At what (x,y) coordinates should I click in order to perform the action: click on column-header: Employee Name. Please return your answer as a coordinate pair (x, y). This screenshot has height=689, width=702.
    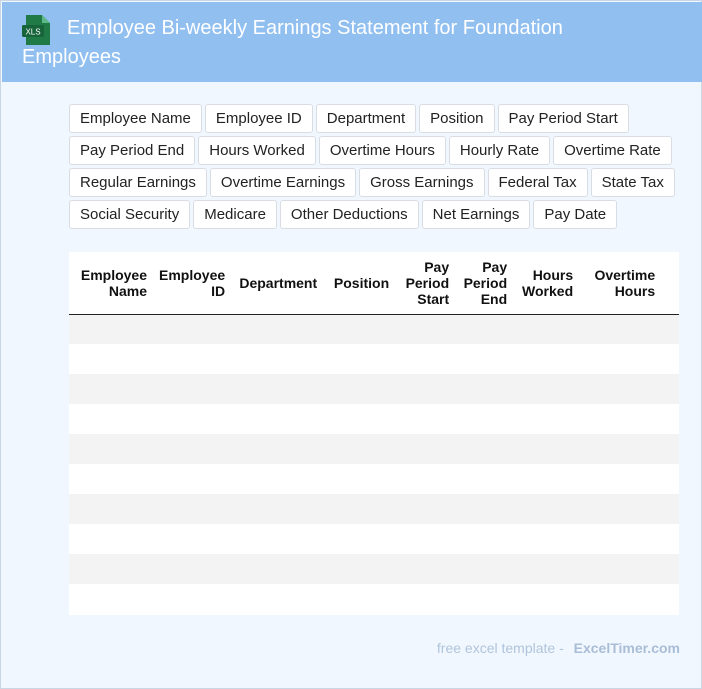
    Looking at the image, I should click on (111, 283).